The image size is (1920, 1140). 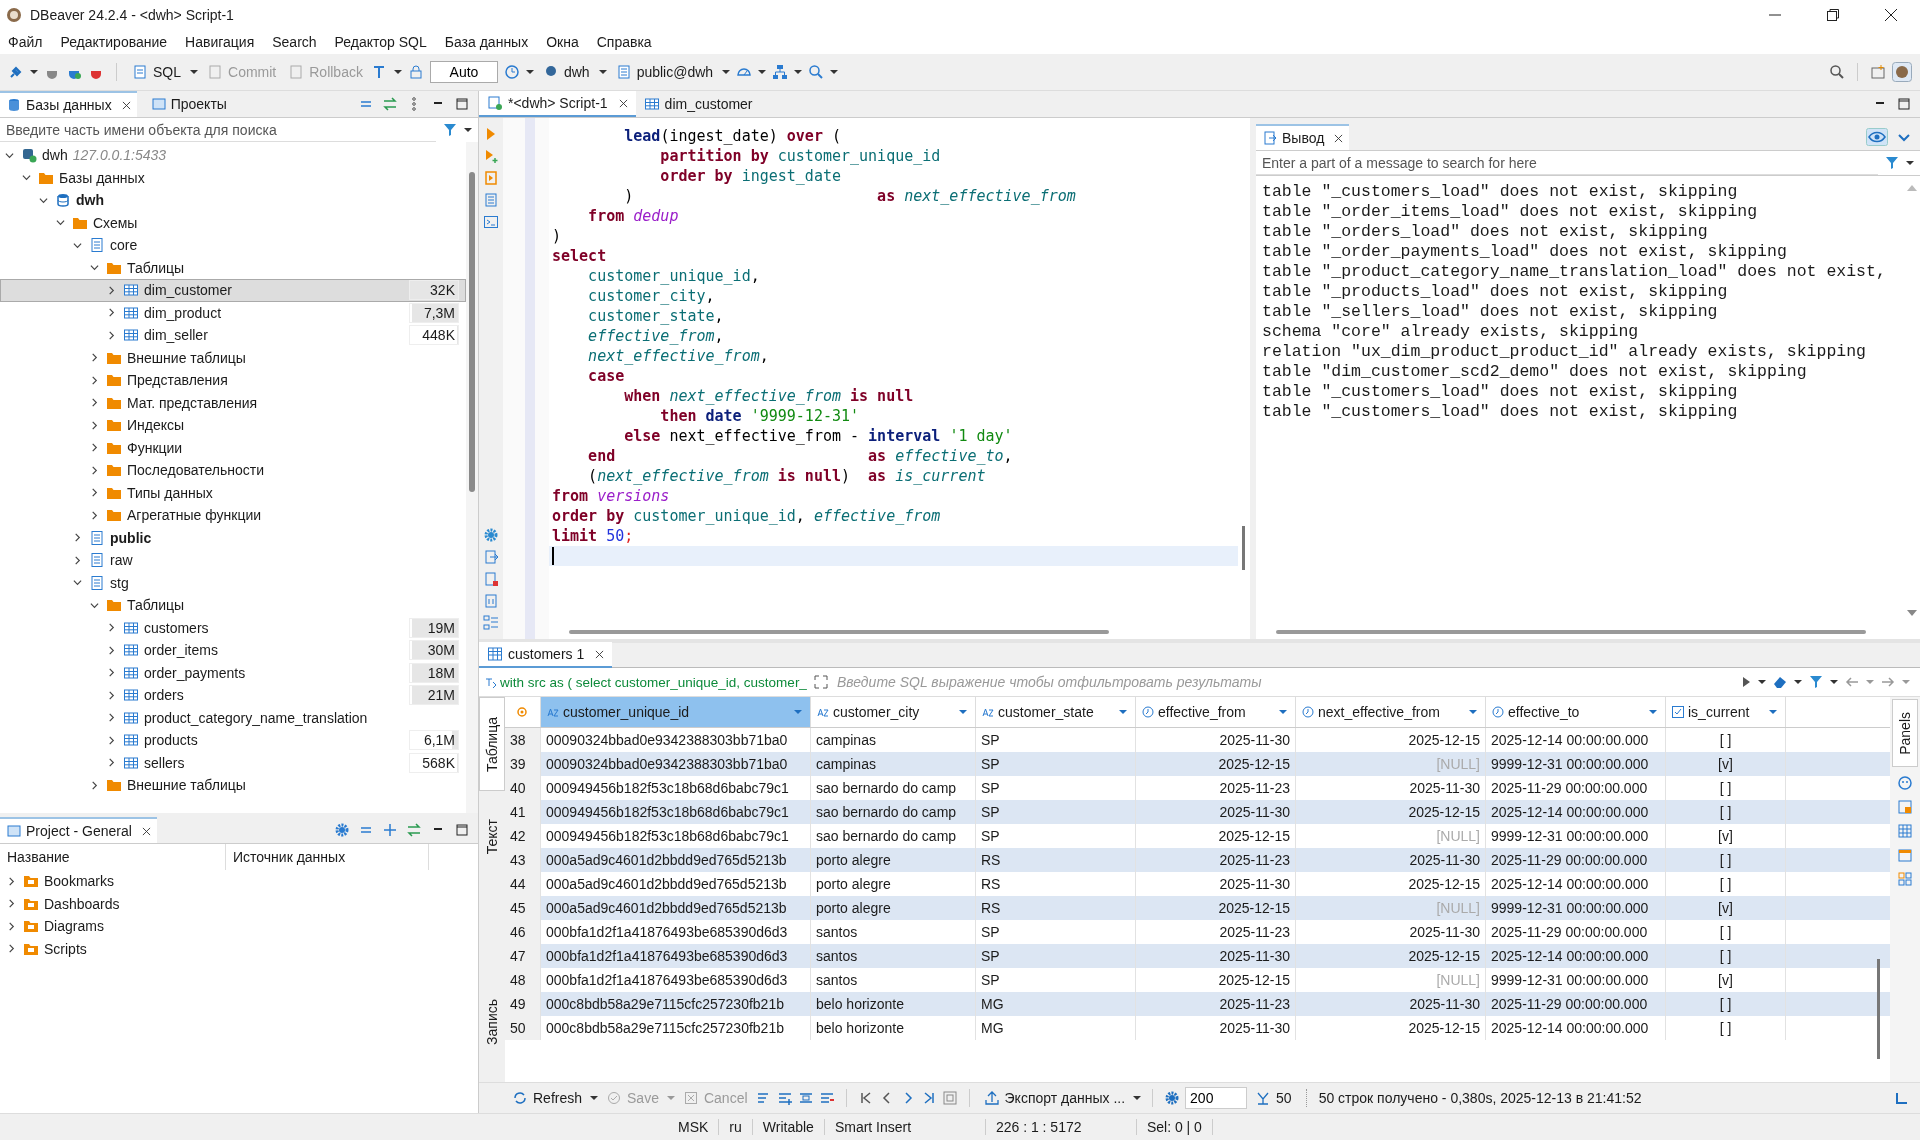 What do you see at coordinates (566, 72) in the screenshot?
I see `datasource-selector: dwh` at bounding box center [566, 72].